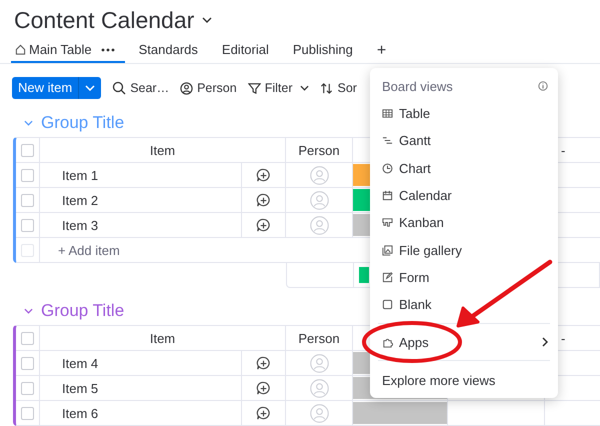  I want to click on square-icon, so click(387, 304).